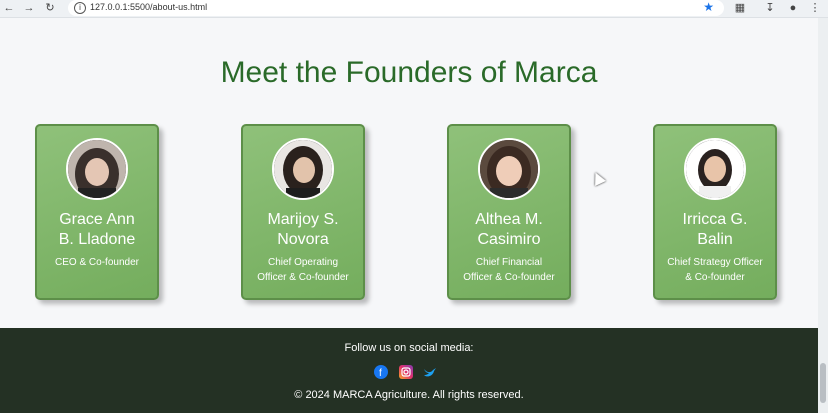 This screenshot has height=413, width=828. Describe the element at coordinates (97, 262) in the screenshot. I see `founder-role: CEO & Co-founder` at that location.